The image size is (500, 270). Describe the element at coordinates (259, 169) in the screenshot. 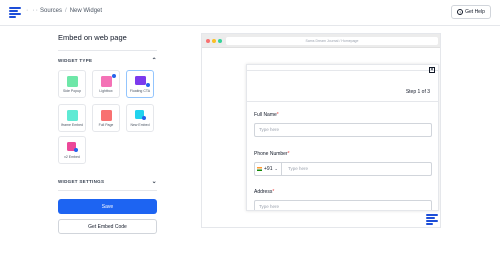

I see `india-flag-icon` at that location.